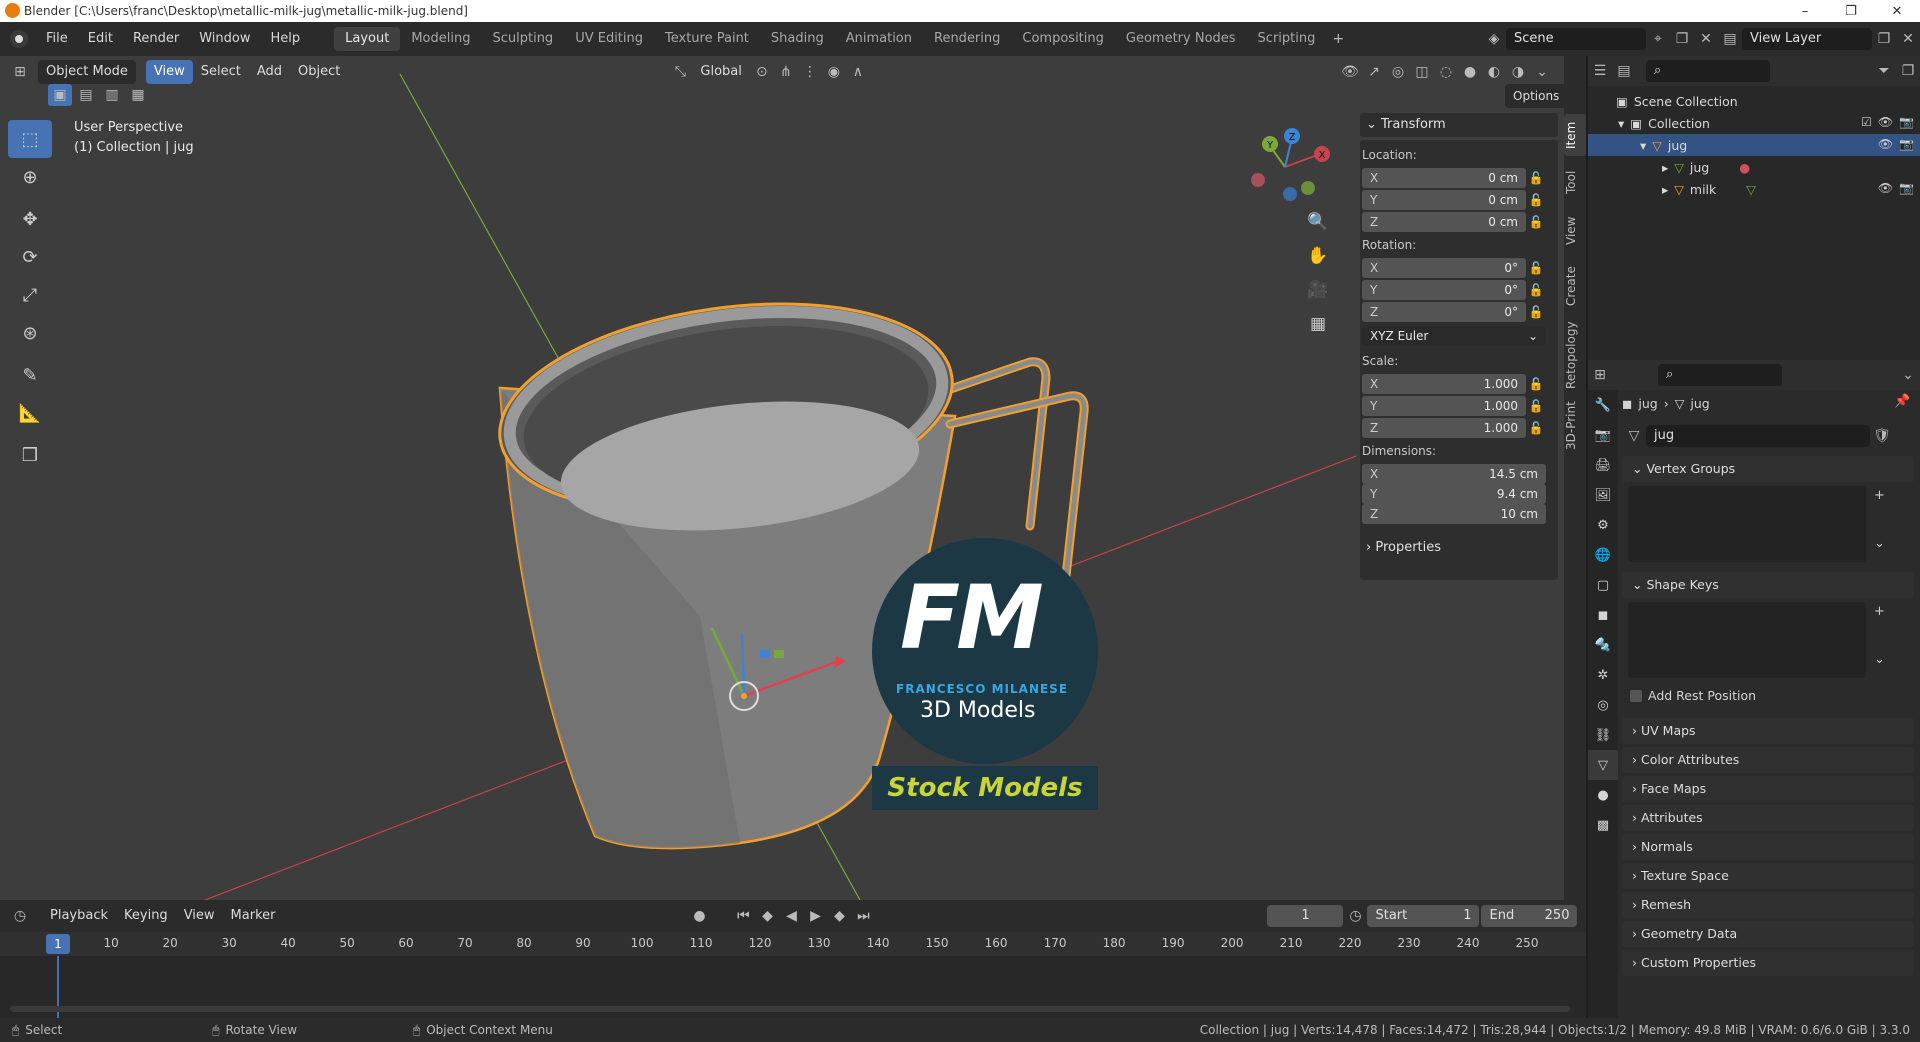 This screenshot has height=1042, width=1920. What do you see at coordinates (1444, 268) in the screenshot?
I see `rotation-x-field: X 0°` at bounding box center [1444, 268].